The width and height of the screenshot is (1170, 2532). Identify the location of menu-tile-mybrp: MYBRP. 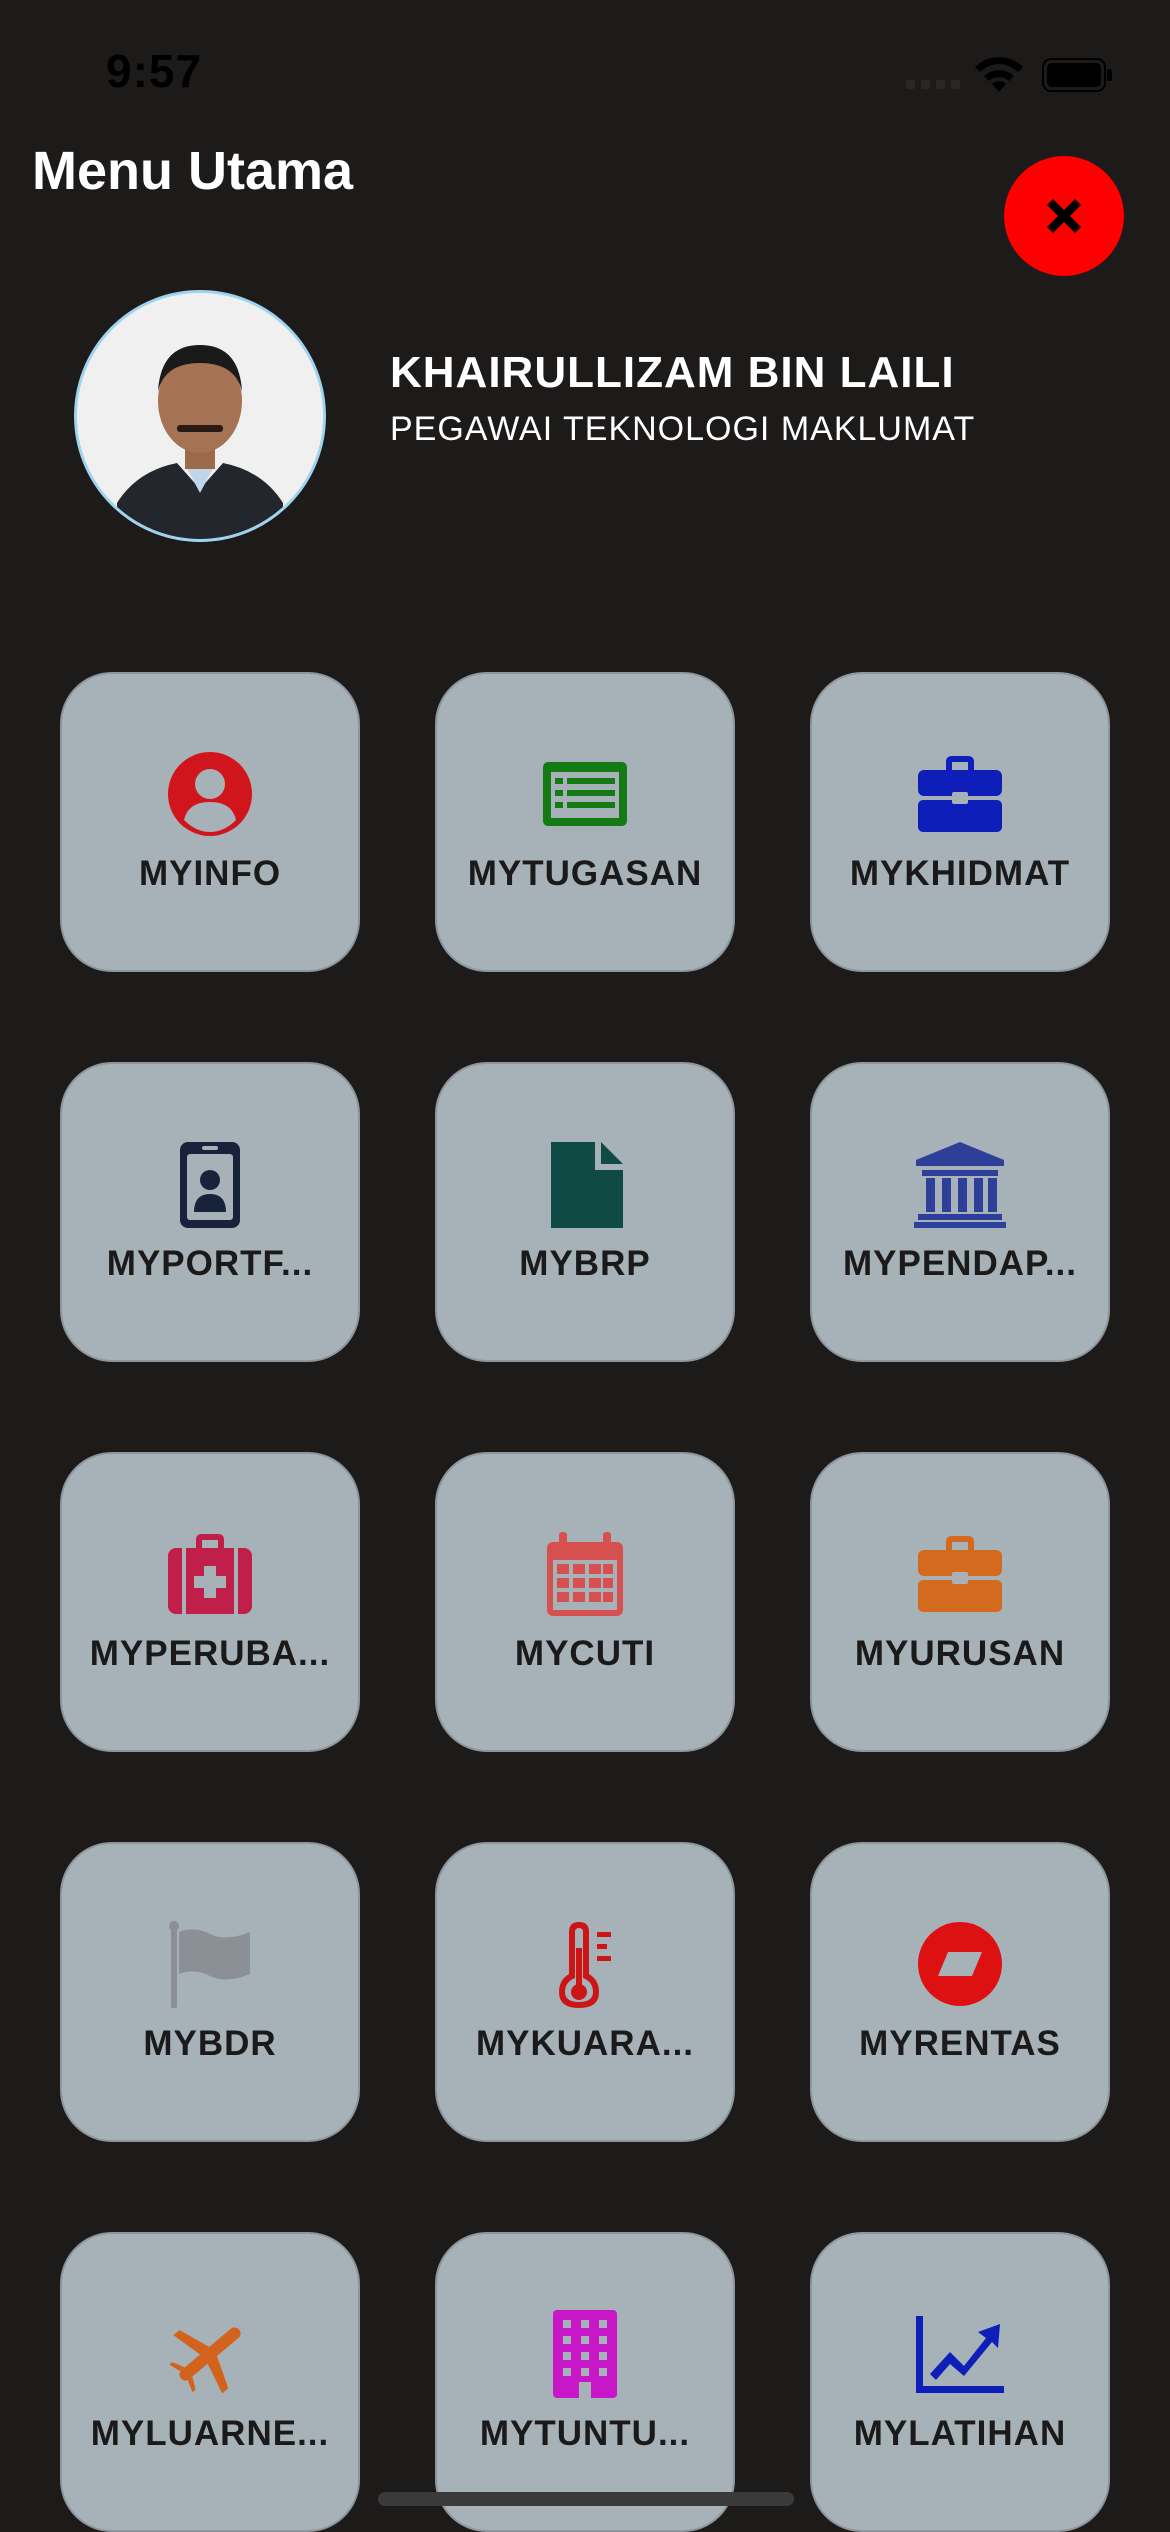
(585, 1212).